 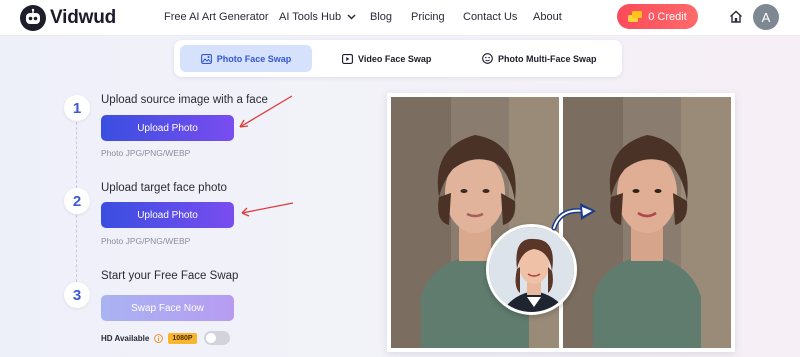 I want to click on upload-source-button: Upload Photo, so click(x=167, y=128).